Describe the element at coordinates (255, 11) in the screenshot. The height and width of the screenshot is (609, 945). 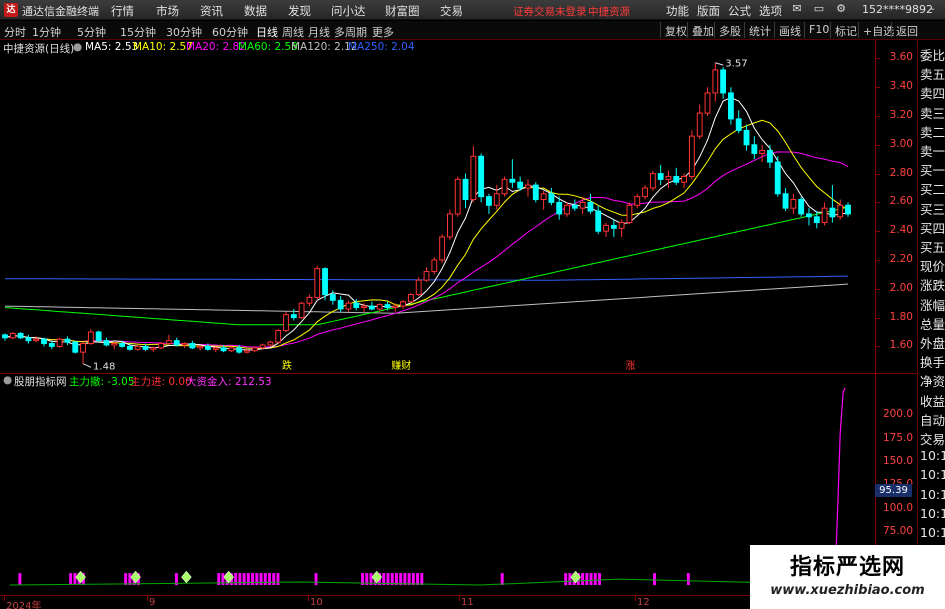
I see `menu-data: 数据` at that location.